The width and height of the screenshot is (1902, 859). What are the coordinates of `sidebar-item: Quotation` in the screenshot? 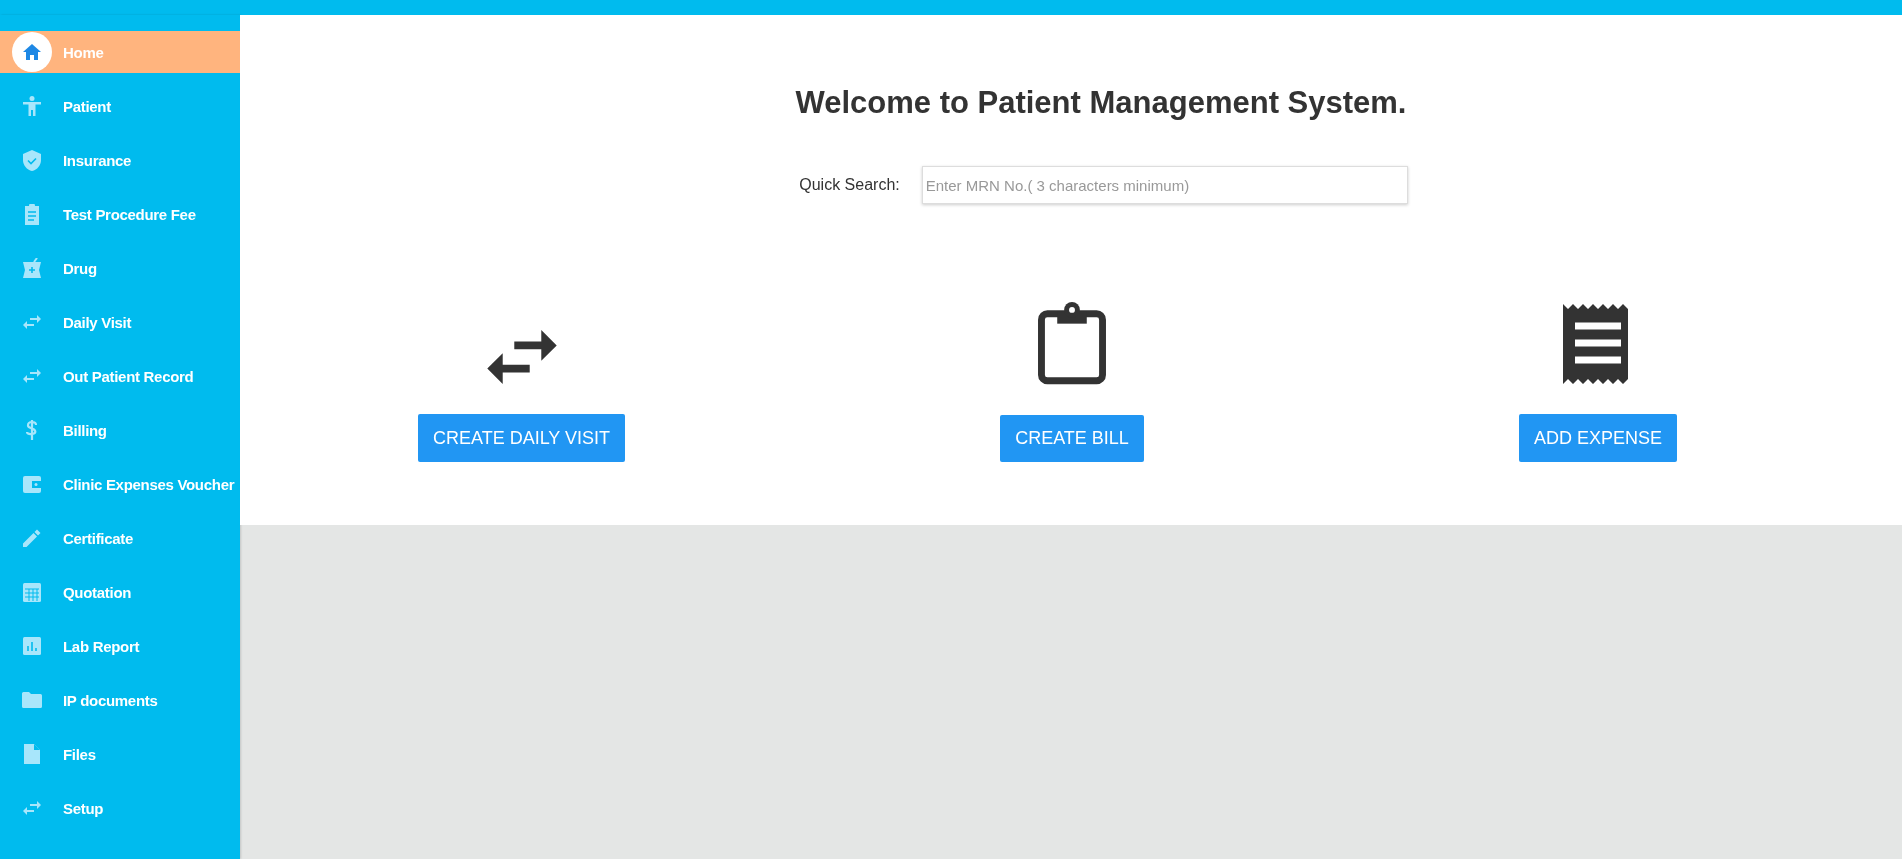 It's located at (120, 592).